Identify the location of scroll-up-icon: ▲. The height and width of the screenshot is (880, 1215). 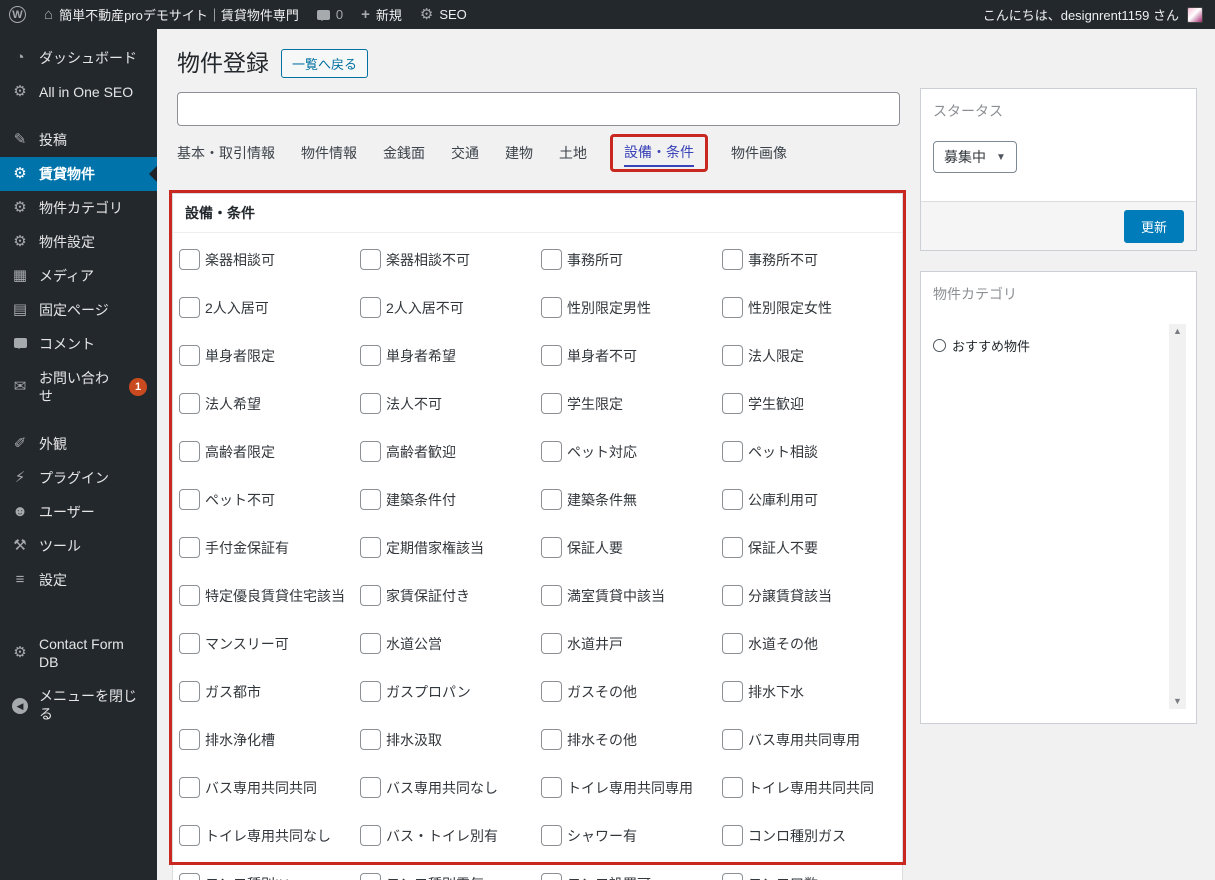
(1177, 331).